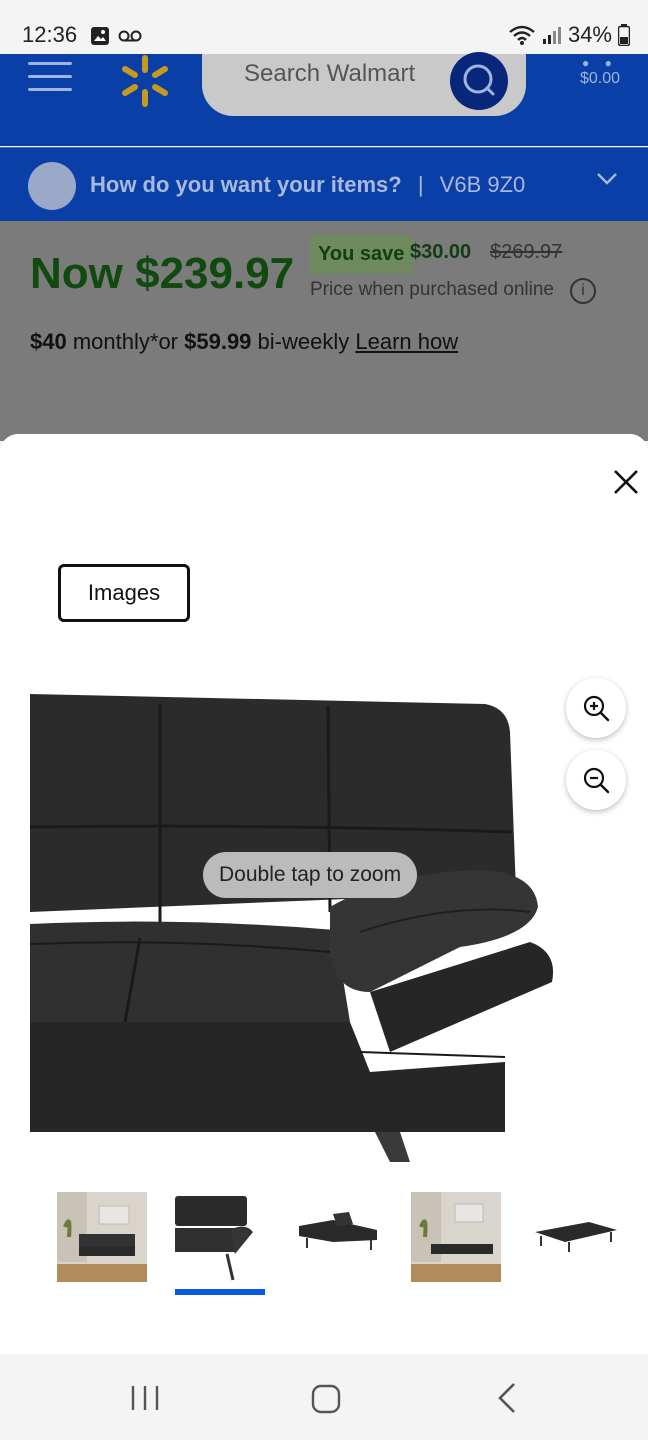  What do you see at coordinates (310, 875) in the screenshot?
I see `double-tap-hint: Double tap to zoom` at bounding box center [310, 875].